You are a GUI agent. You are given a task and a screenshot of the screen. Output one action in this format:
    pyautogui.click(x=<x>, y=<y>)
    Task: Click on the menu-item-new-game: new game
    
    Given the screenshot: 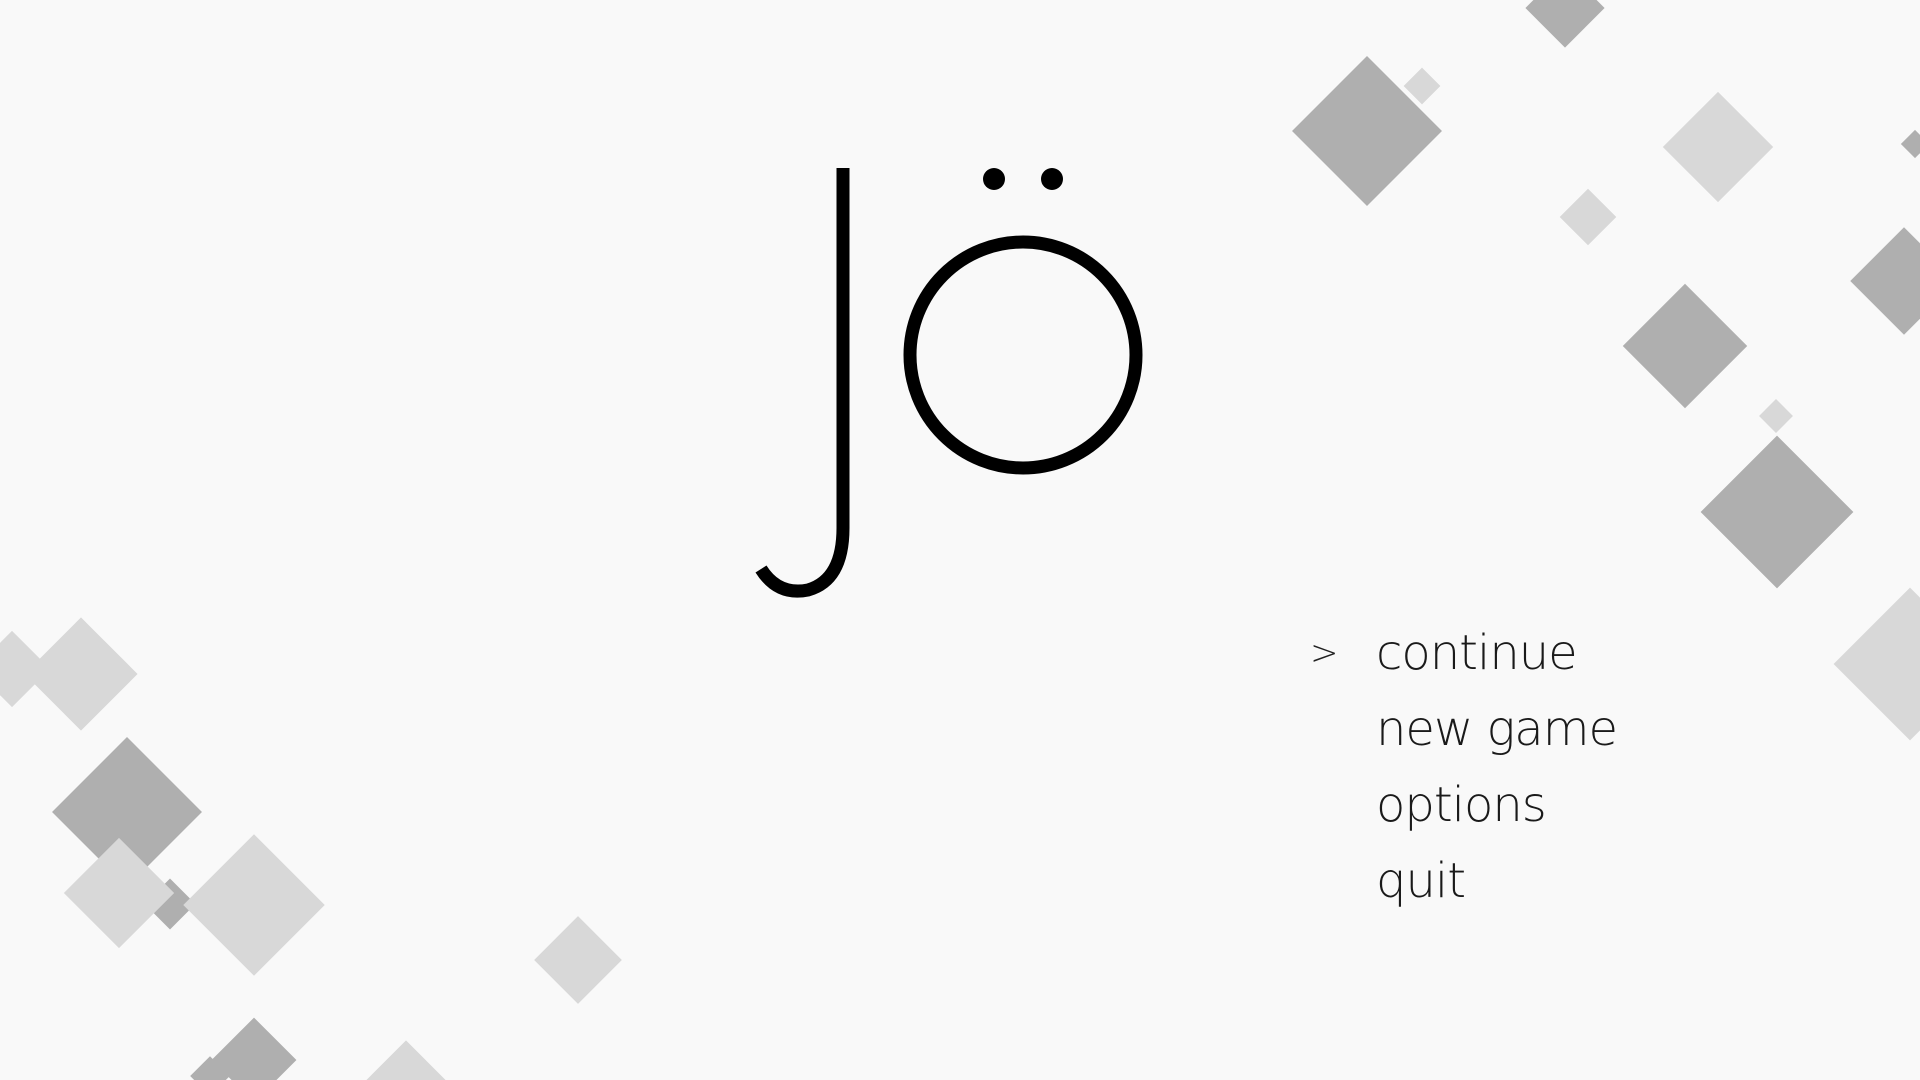 What is the action you would take?
    pyautogui.click(x=1520, y=729)
    